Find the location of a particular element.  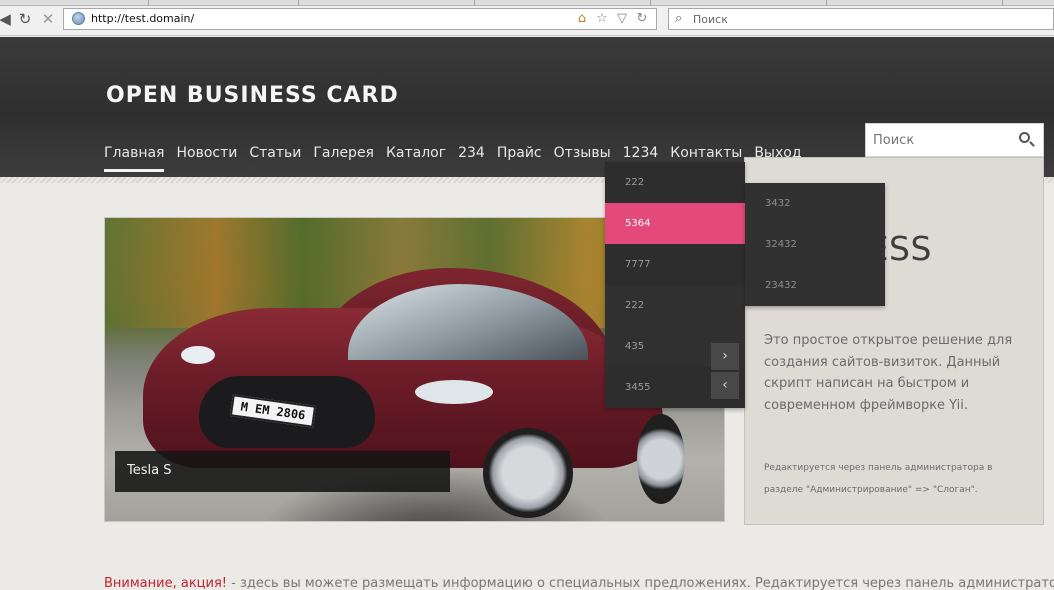

browser-search-placeholder: Поиск is located at coordinates (710, 19).